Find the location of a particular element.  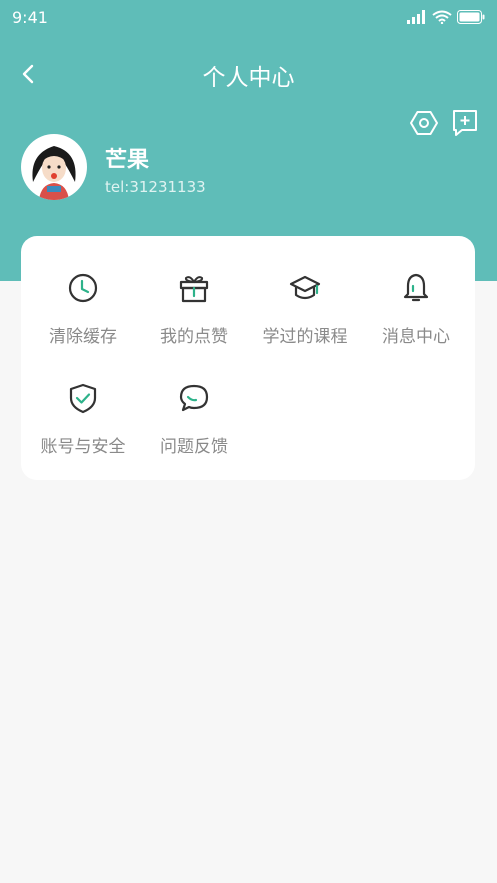

menu-item-label: 学过的课程 is located at coordinates (305, 337).